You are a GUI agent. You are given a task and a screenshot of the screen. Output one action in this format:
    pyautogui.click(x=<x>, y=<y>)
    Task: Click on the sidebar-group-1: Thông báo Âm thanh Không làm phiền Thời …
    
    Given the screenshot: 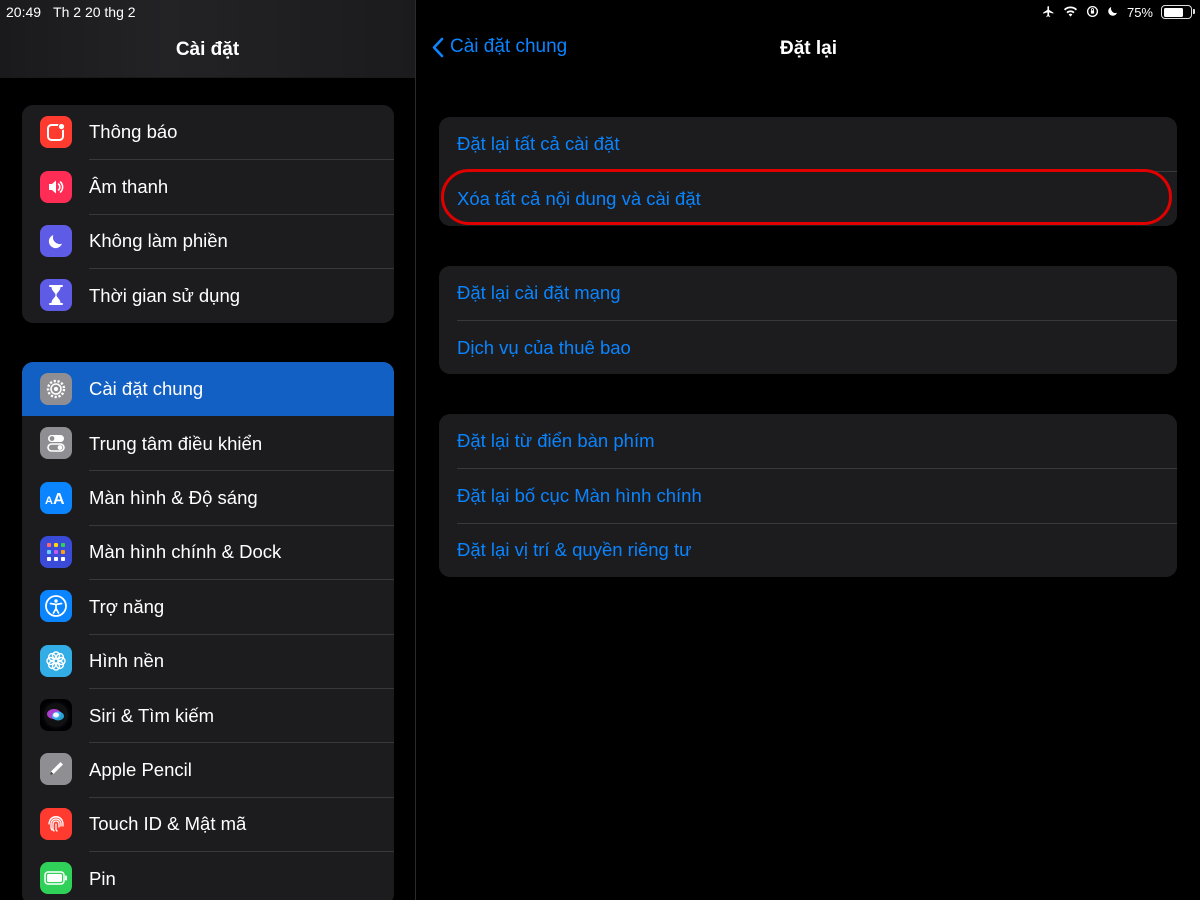 What is the action you would take?
    pyautogui.click(x=208, y=214)
    